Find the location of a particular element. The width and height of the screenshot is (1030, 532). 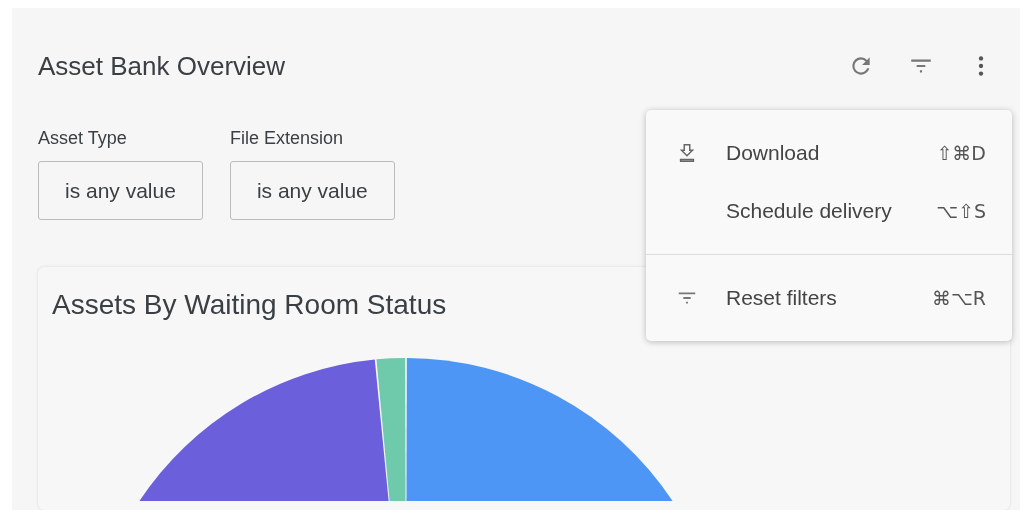

menu-item: Schedule delivery ⌥⇧S is located at coordinates (829, 211).